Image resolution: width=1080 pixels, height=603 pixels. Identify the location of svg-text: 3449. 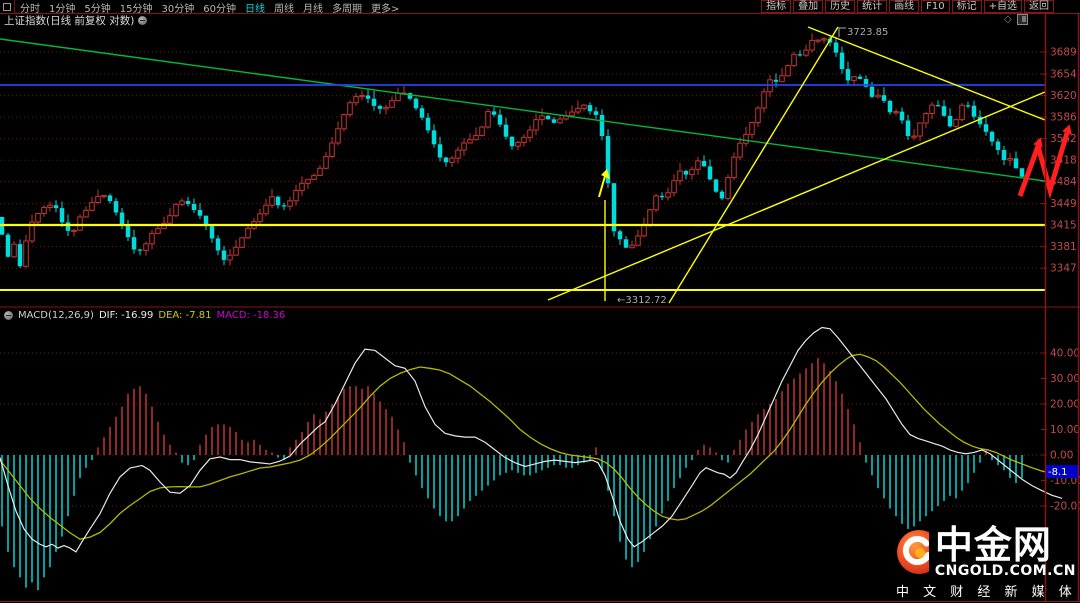
(1063, 204).